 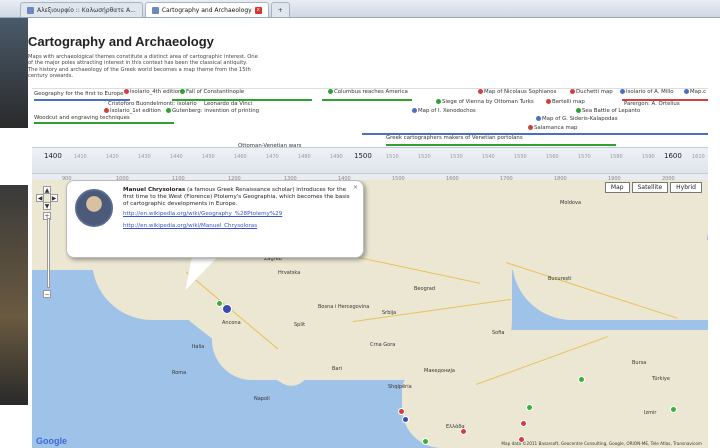 I want to click on timeline-event: Fall of Constantinople, so click(x=212, y=92).